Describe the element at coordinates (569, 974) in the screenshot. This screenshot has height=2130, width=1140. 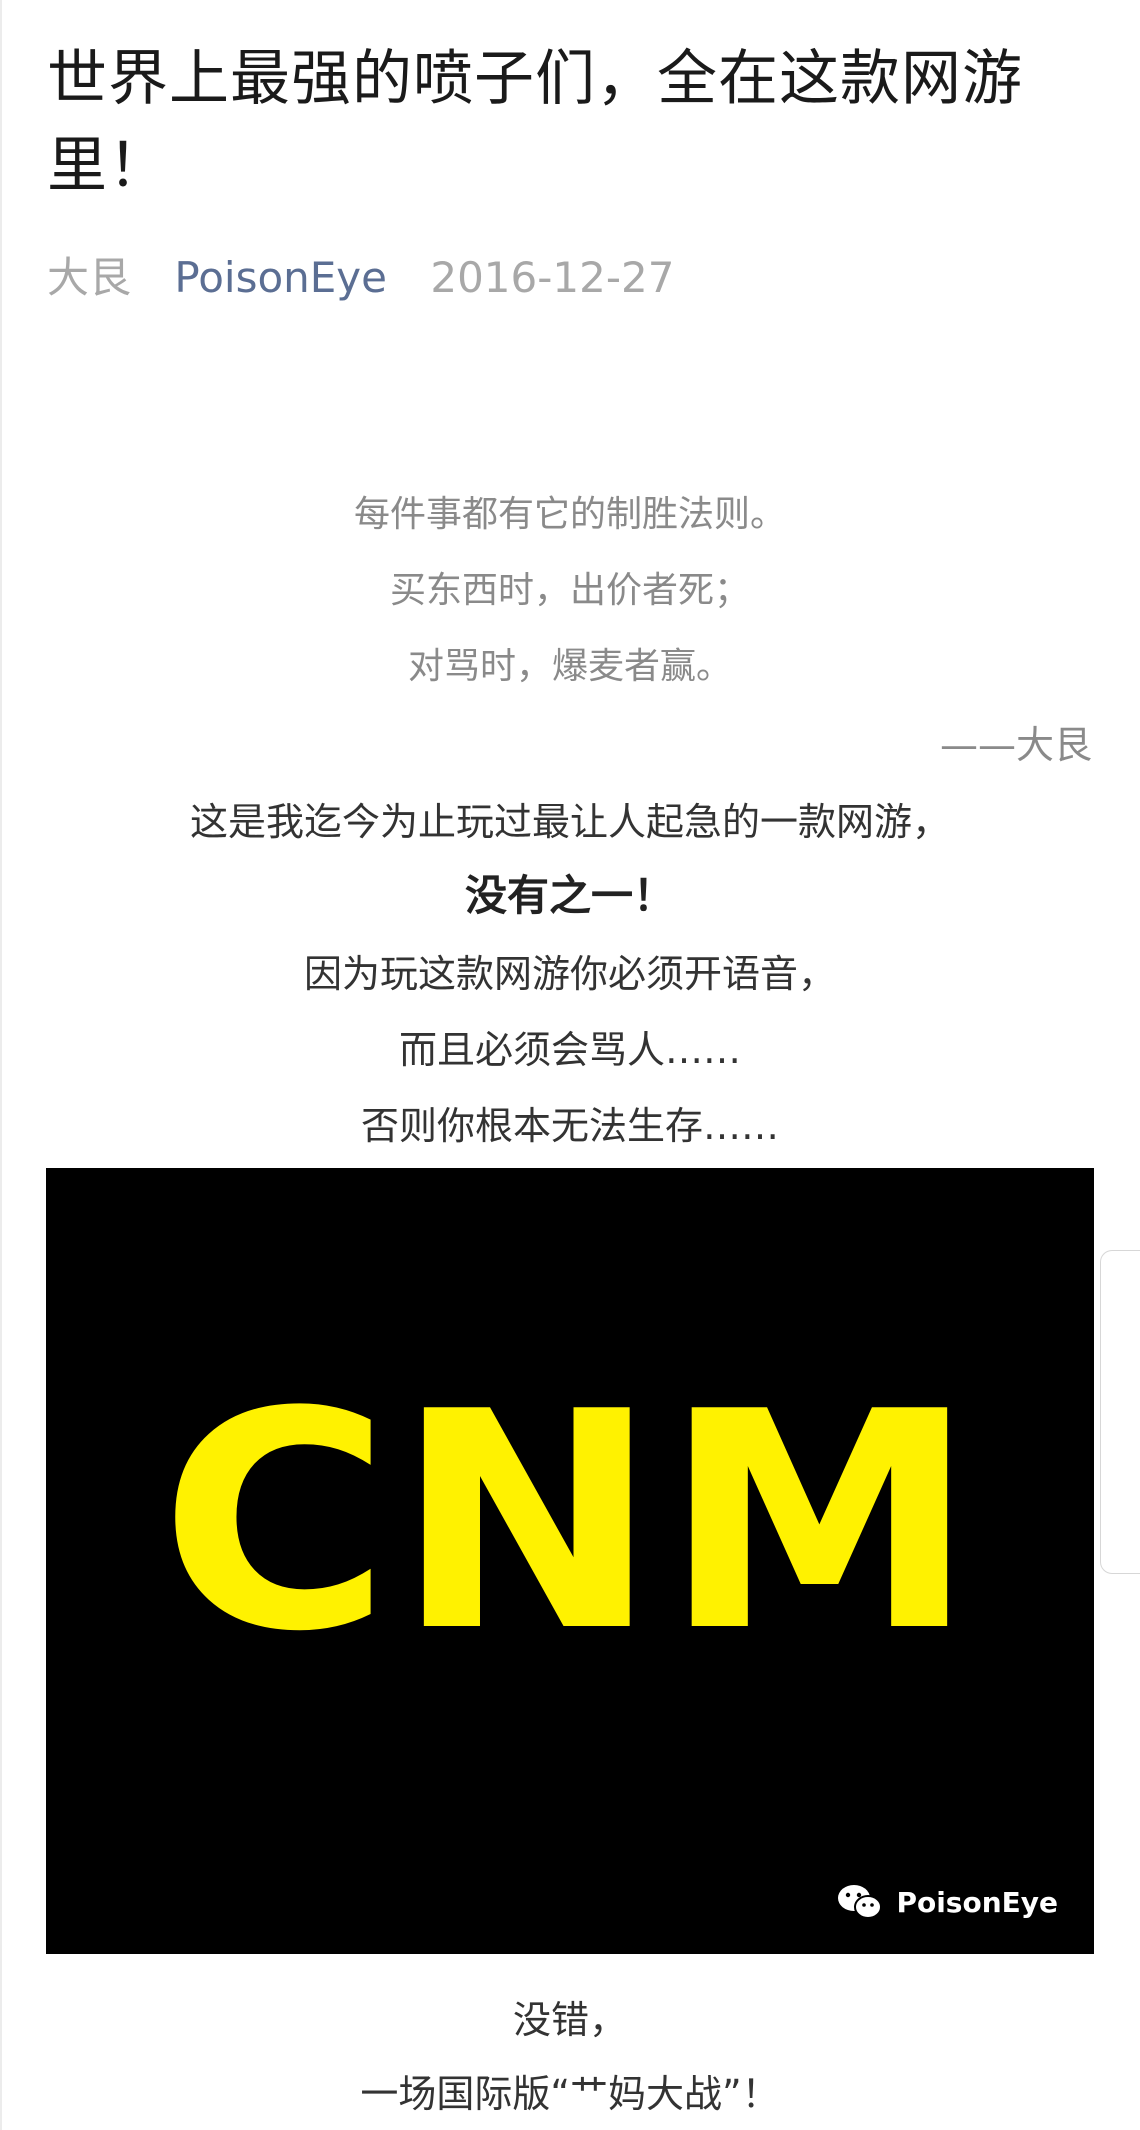
I see `body-paragraph: 因为玩这款网游你必须开语音，` at that location.